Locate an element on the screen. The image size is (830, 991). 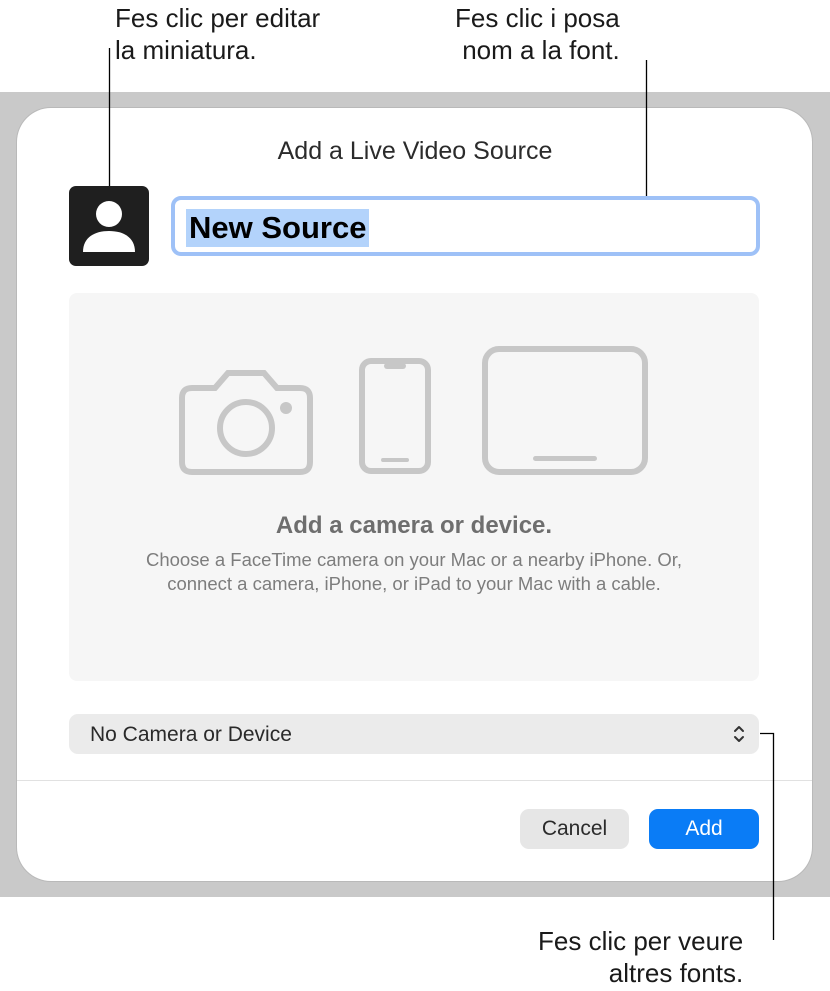
leader-line-popup is located at coordinates (767, 836).